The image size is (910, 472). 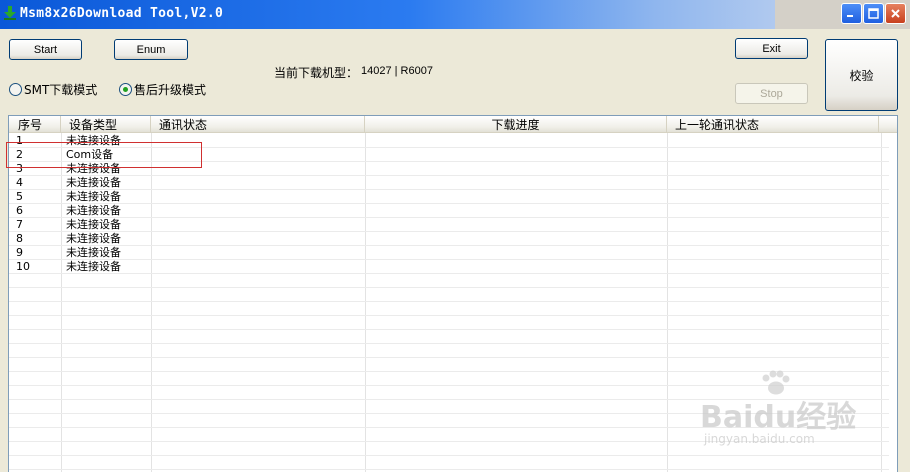 I want to click on row-index: 7, so click(x=19, y=224).